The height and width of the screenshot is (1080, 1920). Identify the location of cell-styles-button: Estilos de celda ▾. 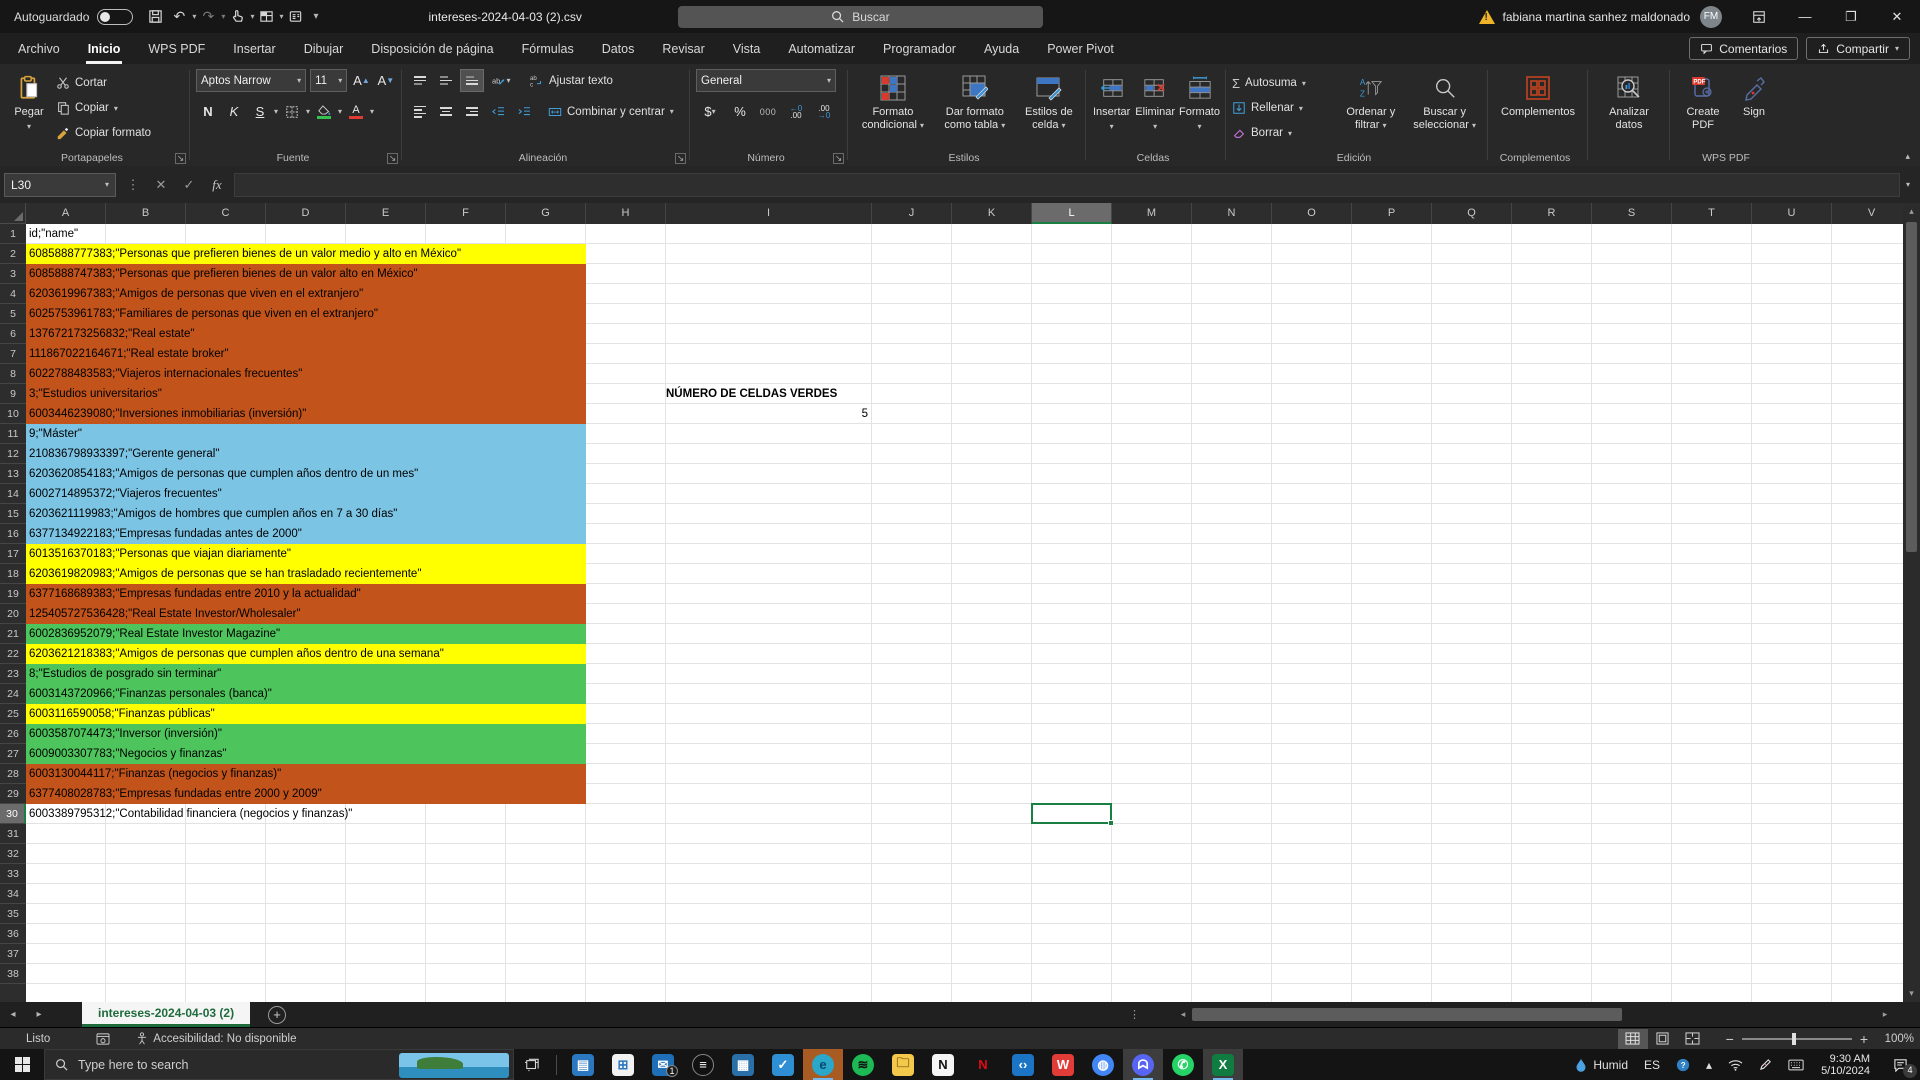
(1049, 108).